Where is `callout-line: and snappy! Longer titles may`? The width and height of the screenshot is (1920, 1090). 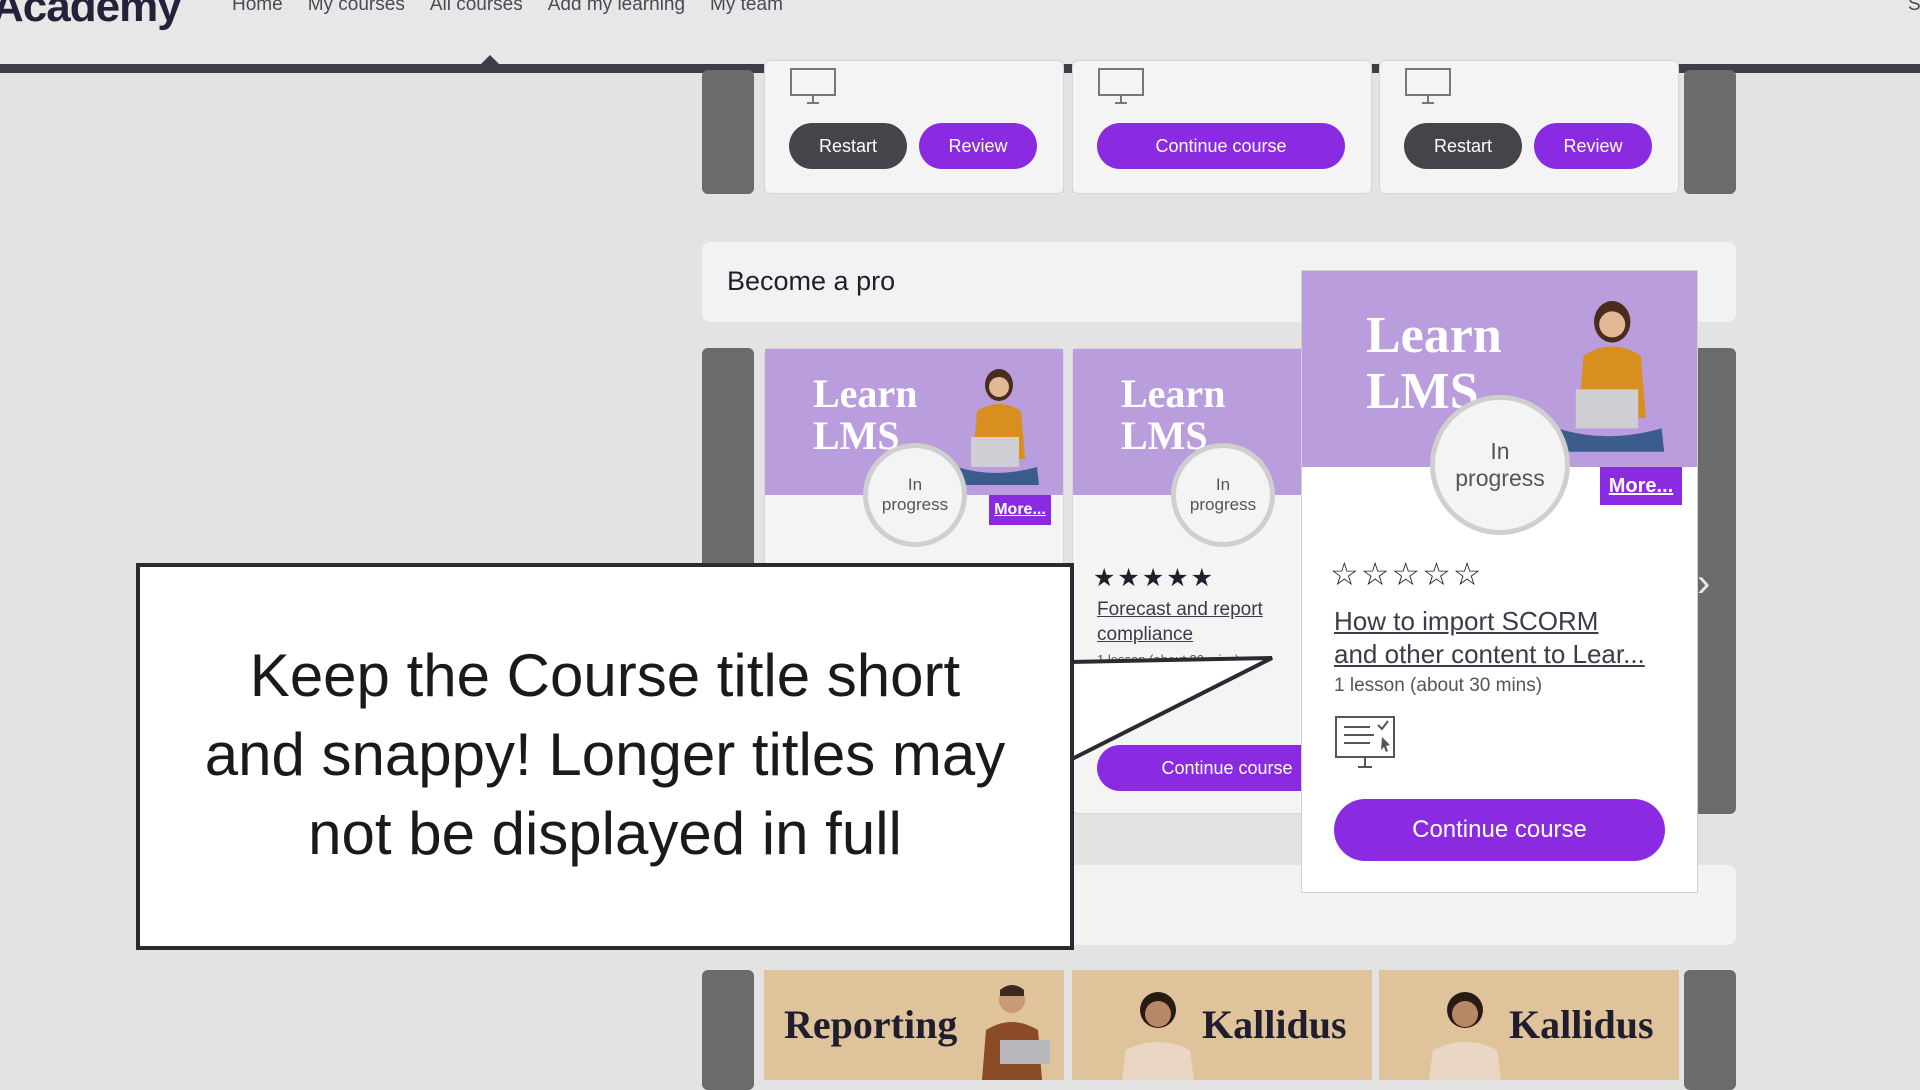
callout-line: and snappy! Longer titles may is located at coordinates (605, 754).